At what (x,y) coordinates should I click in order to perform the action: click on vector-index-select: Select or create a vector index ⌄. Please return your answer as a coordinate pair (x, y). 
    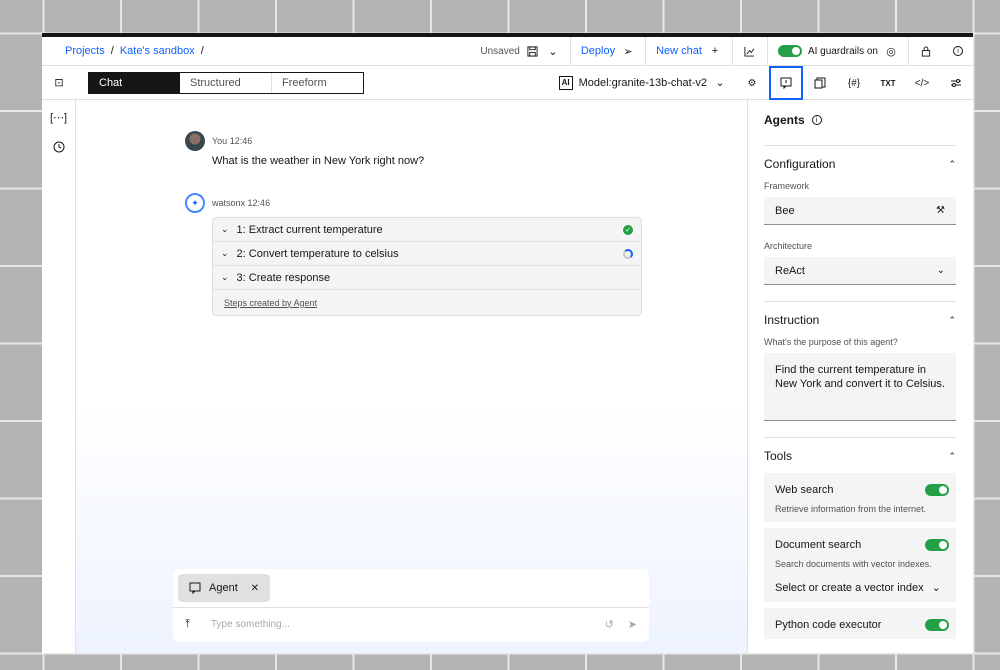
    Looking at the image, I should click on (862, 588).